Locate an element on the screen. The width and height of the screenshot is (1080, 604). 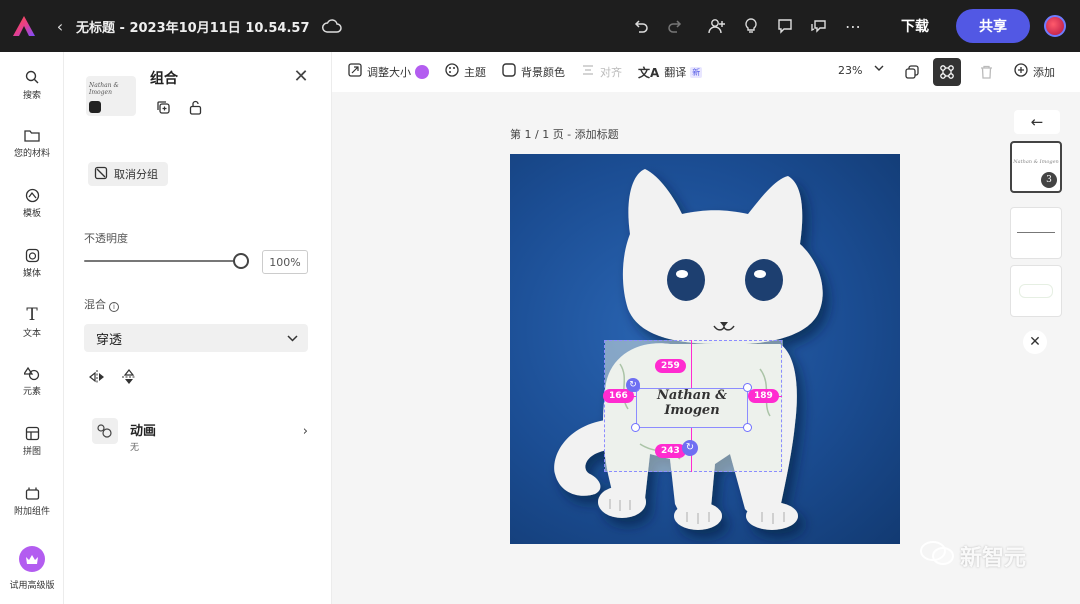
add-label: 添加 is located at coordinates (1044, 72).